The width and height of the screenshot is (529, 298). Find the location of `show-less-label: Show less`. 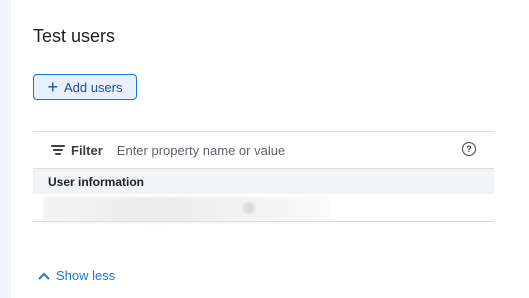

show-less-label: Show less is located at coordinates (86, 275).